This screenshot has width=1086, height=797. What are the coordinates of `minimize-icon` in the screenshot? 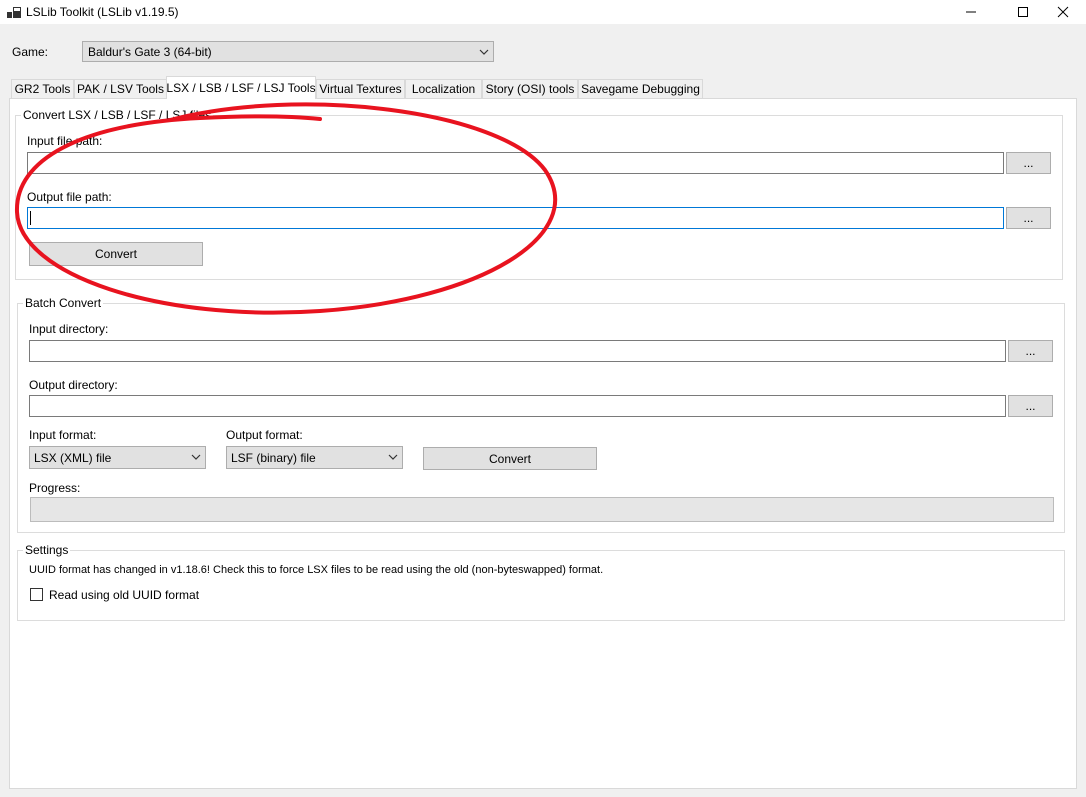 It's located at (971, 12).